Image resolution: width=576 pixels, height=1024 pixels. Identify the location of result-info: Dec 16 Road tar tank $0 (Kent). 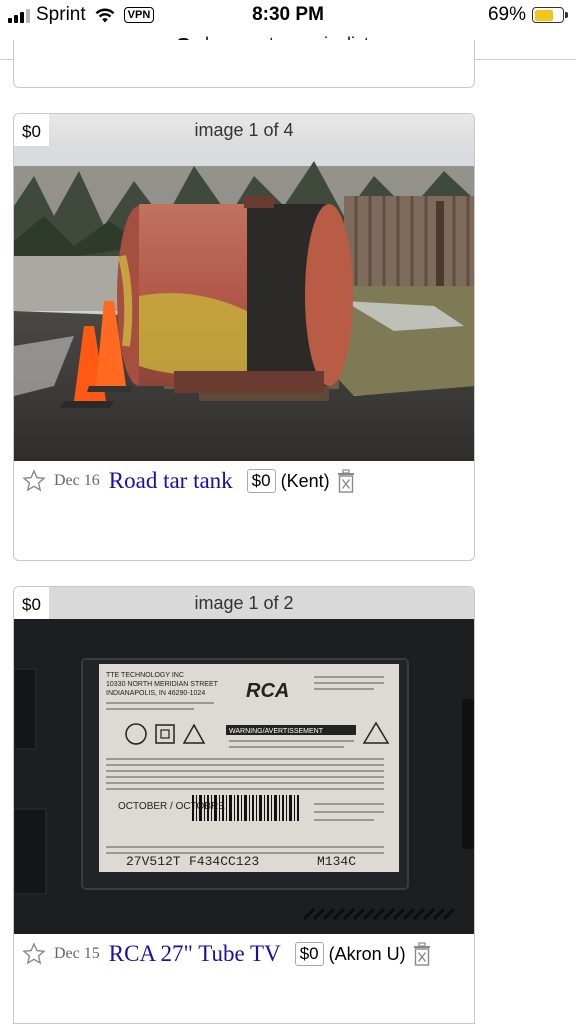
(244, 481).